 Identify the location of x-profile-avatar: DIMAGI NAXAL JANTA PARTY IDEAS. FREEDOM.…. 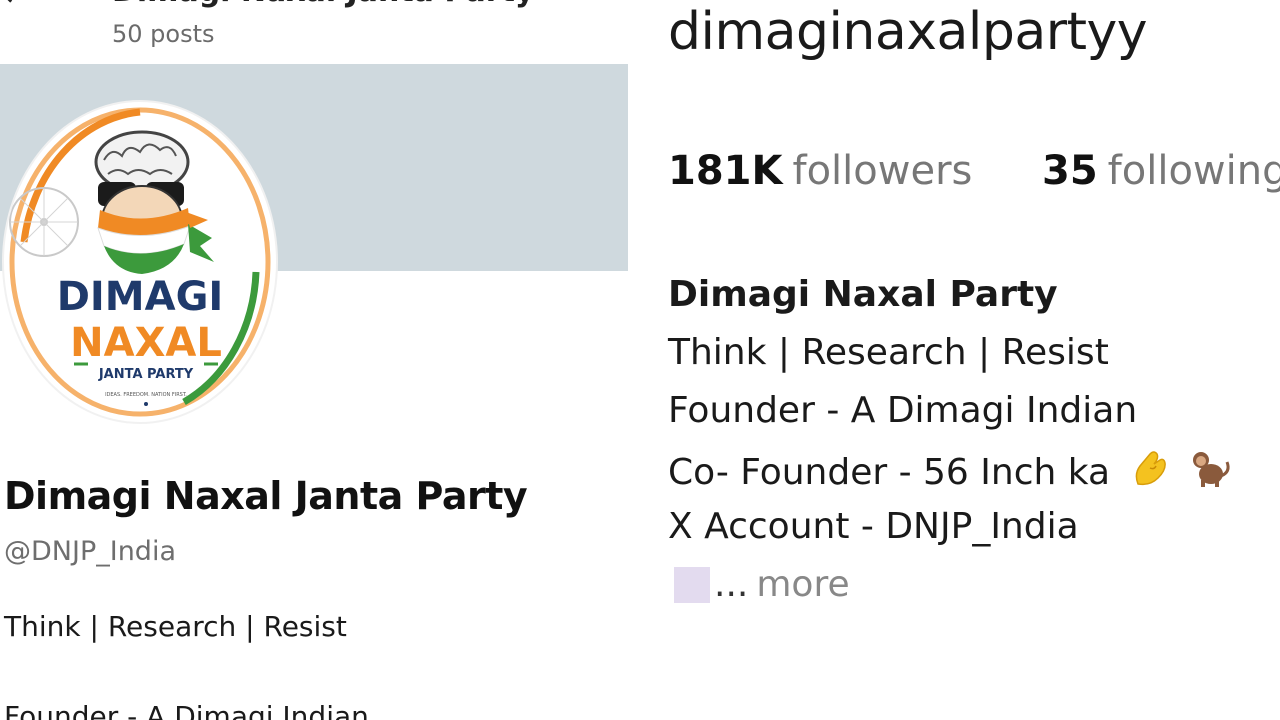
(140, 262).